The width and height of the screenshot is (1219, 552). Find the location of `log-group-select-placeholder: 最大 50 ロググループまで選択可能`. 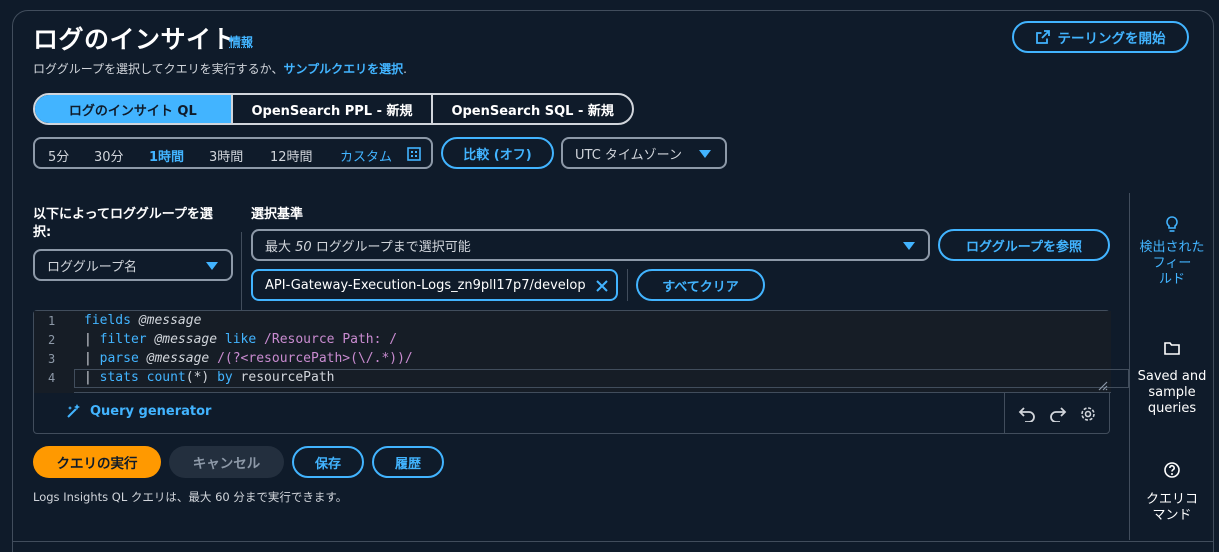

log-group-select-placeholder: 最大 50 ロググループまで選択可能 is located at coordinates (368, 245).